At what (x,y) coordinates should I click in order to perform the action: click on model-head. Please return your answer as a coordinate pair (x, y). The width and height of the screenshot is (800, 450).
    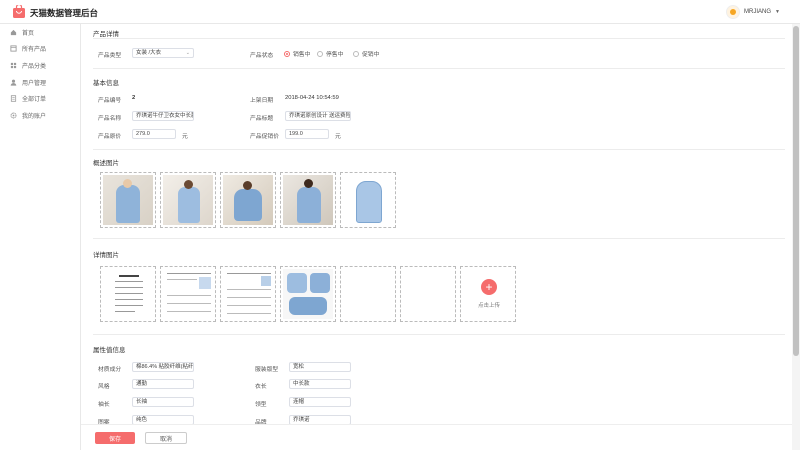
    Looking at the image, I should click on (308, 183).